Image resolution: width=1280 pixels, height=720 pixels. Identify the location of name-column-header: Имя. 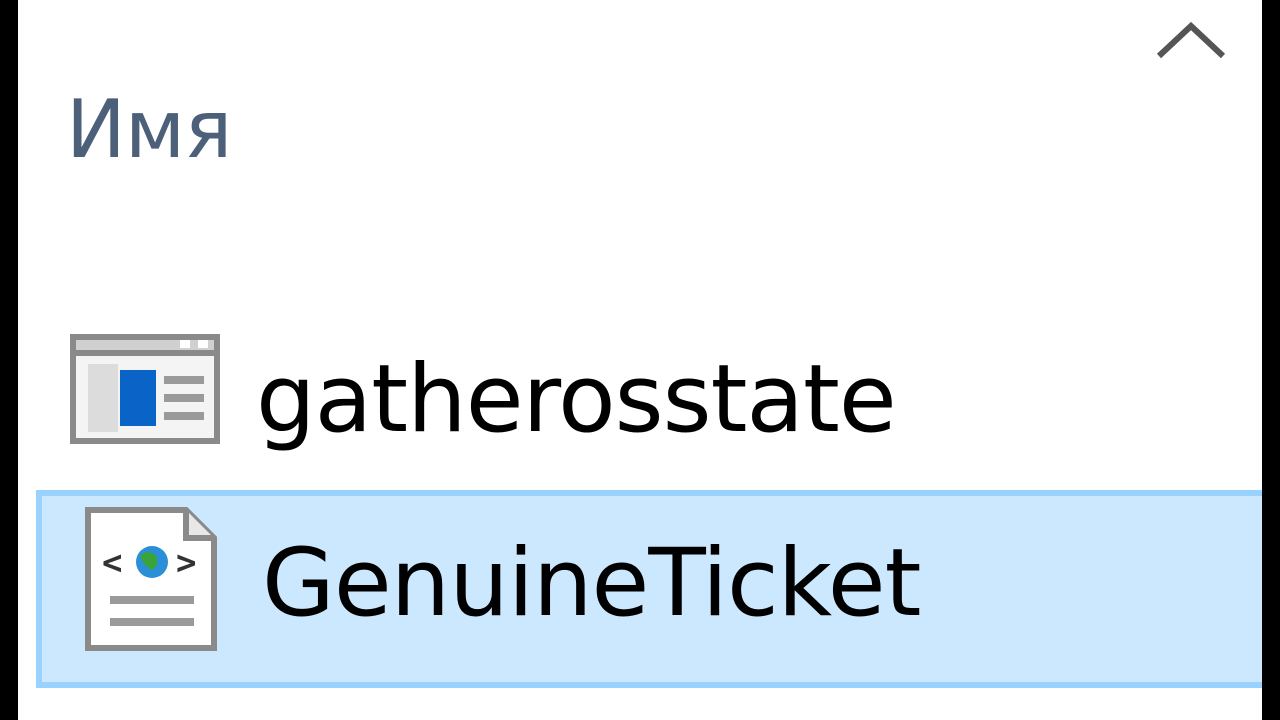
(149, 130).